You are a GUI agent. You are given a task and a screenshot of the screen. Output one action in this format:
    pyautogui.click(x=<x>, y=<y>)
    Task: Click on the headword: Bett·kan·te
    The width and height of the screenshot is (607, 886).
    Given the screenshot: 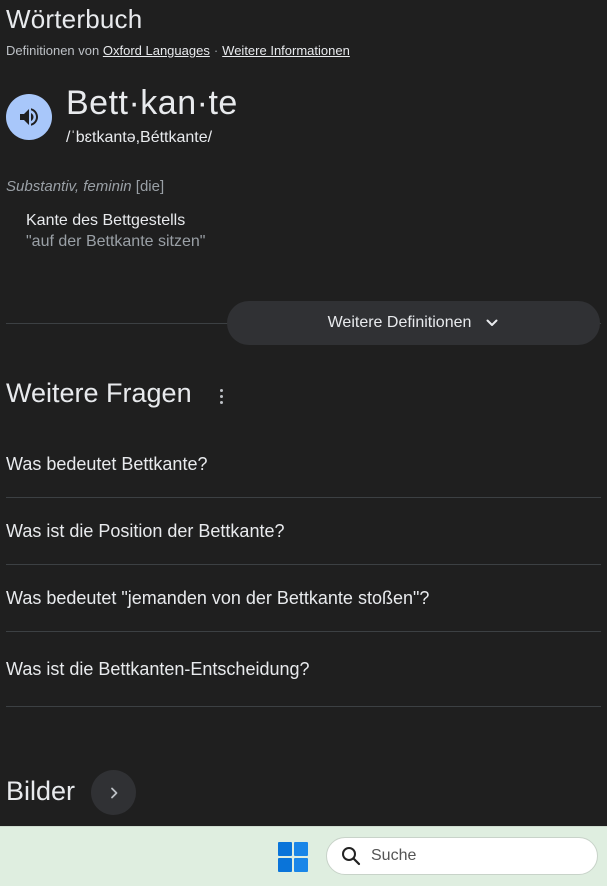 What is the action you would take?
    pyautogui.click(x=152, y=103)
    